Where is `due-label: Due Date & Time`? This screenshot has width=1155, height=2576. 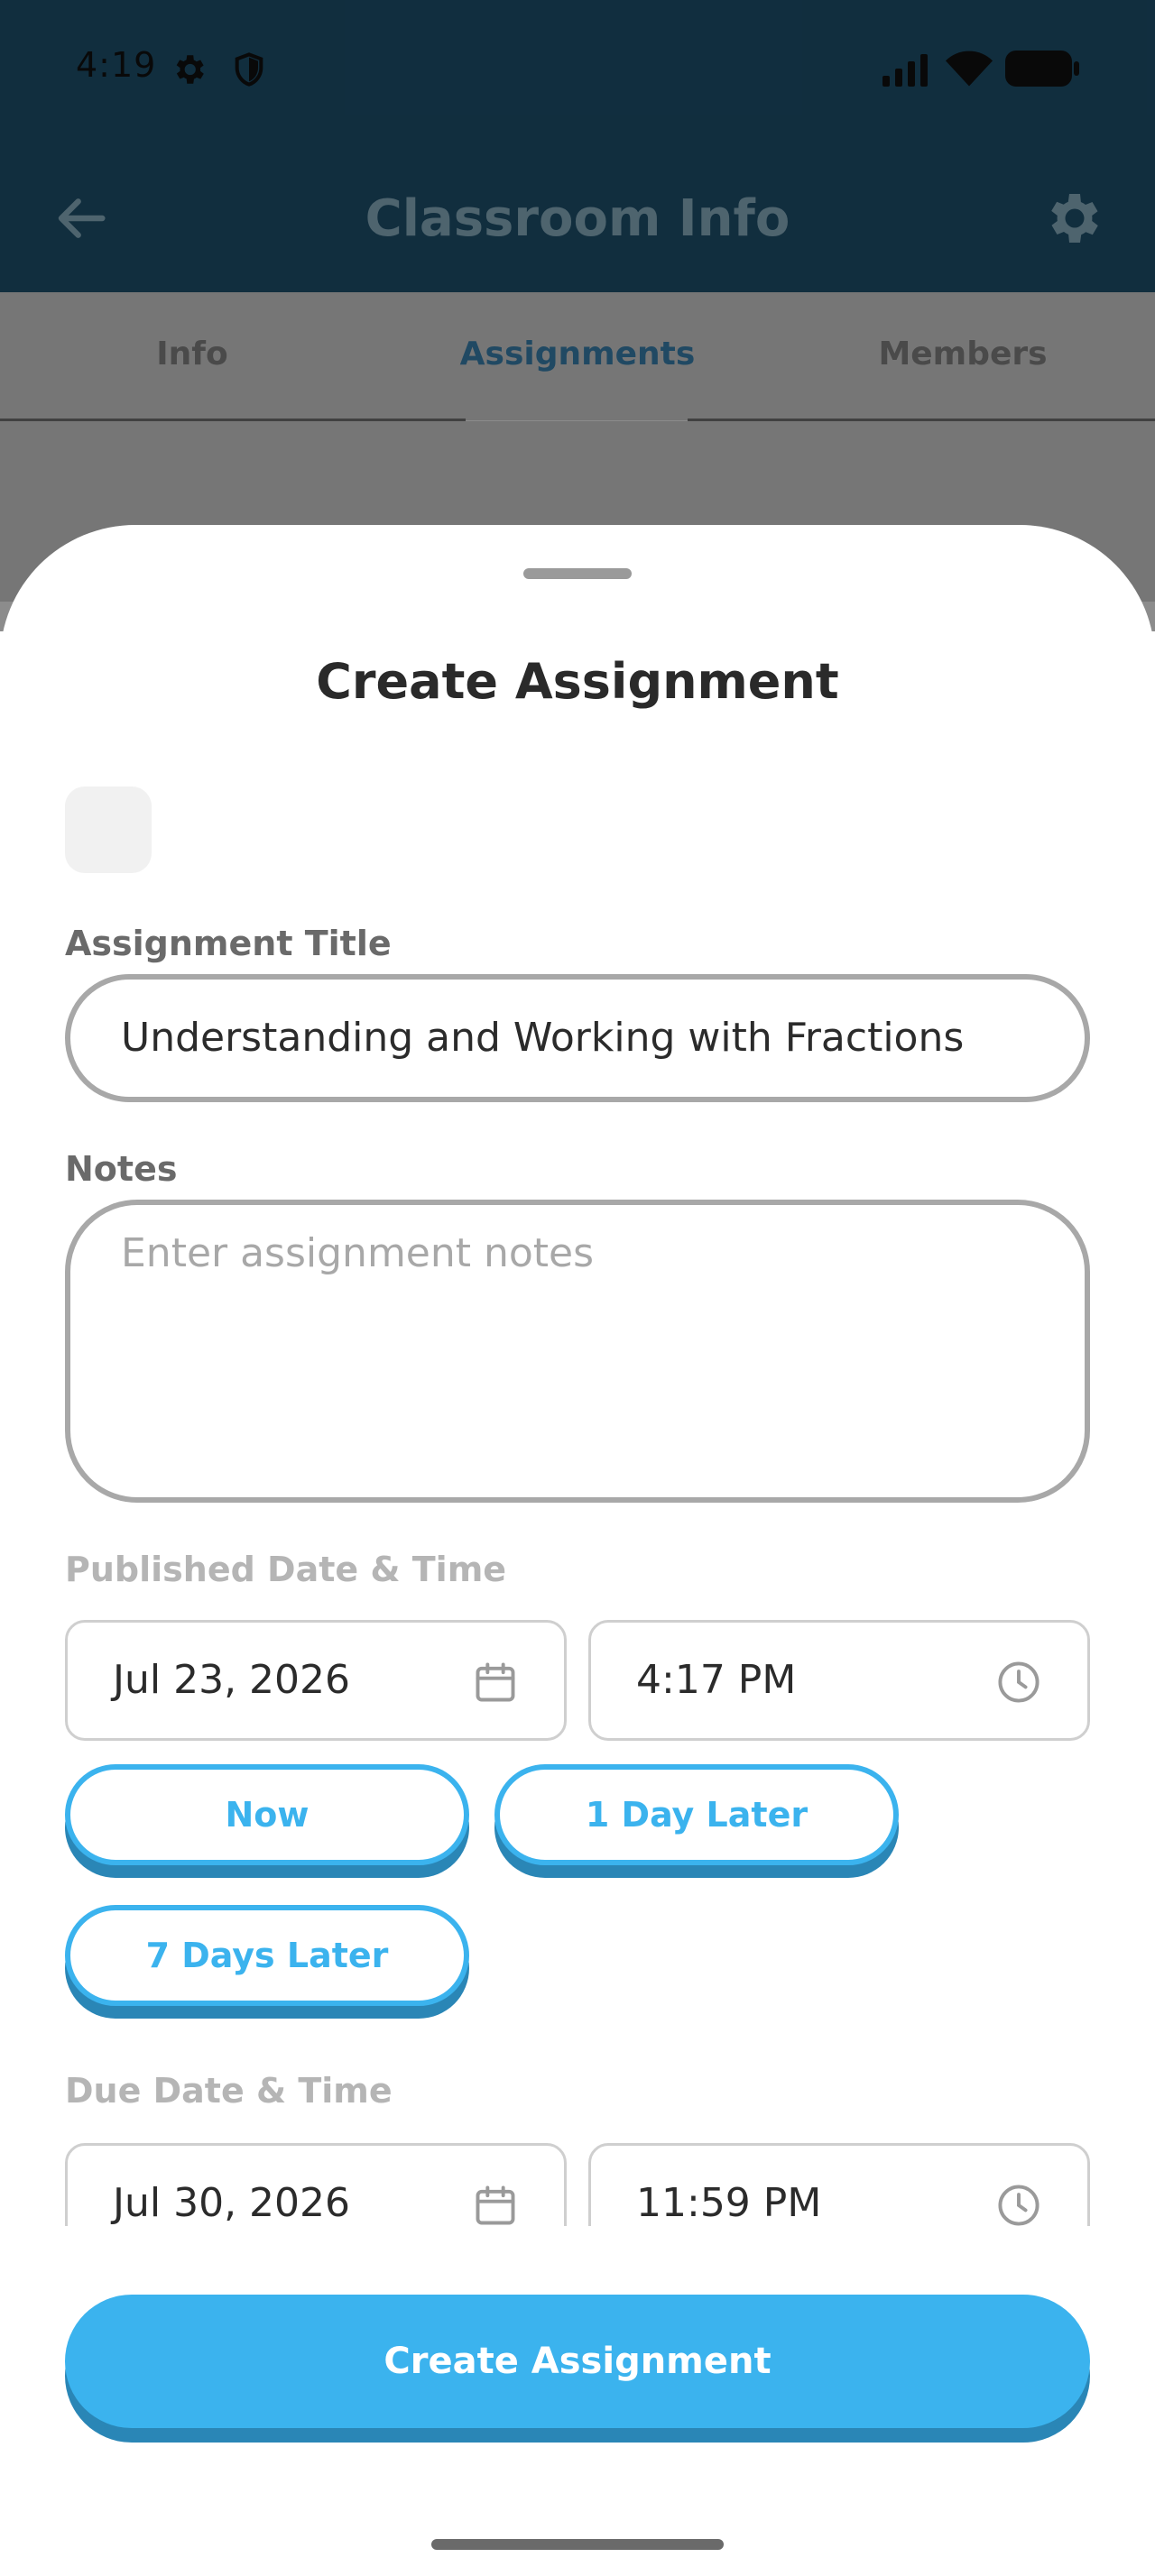
due-label: Due Date & Time is located at coordinates (229, 2091).